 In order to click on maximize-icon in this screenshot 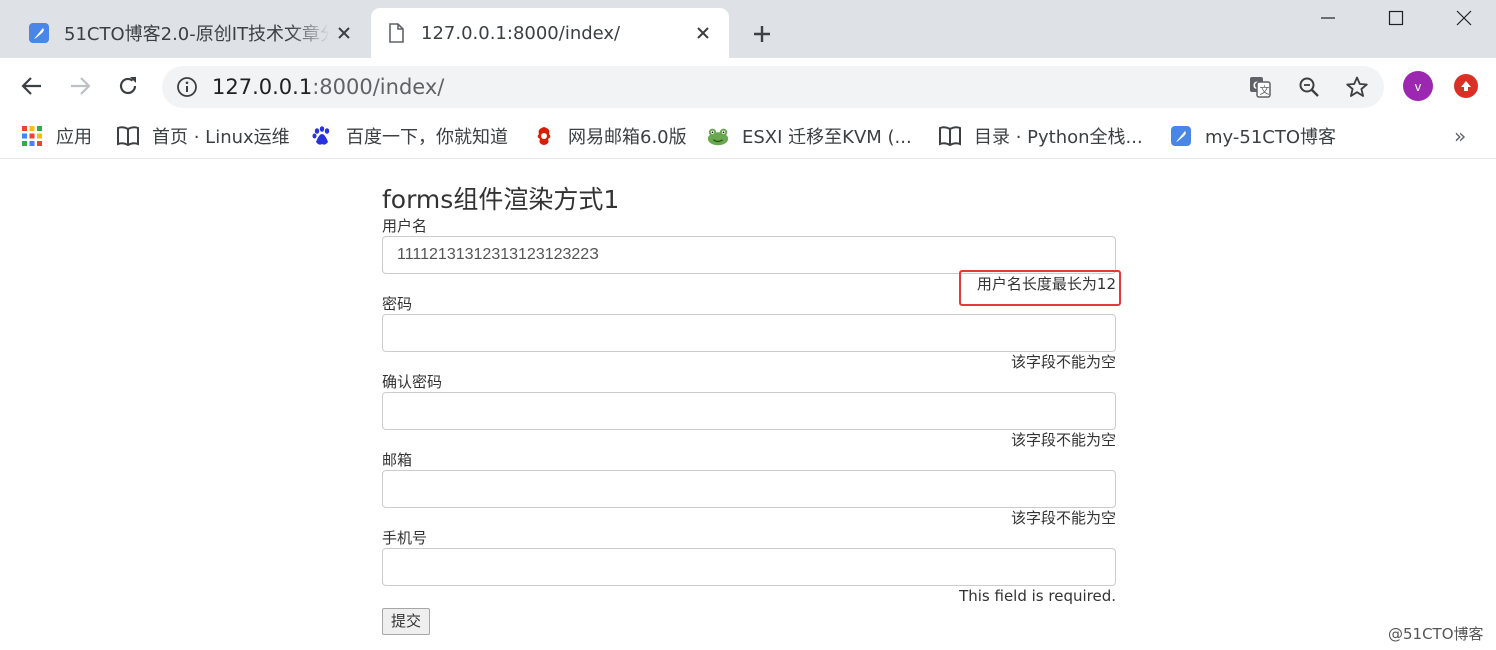, I will do `click(1396, 18)`.